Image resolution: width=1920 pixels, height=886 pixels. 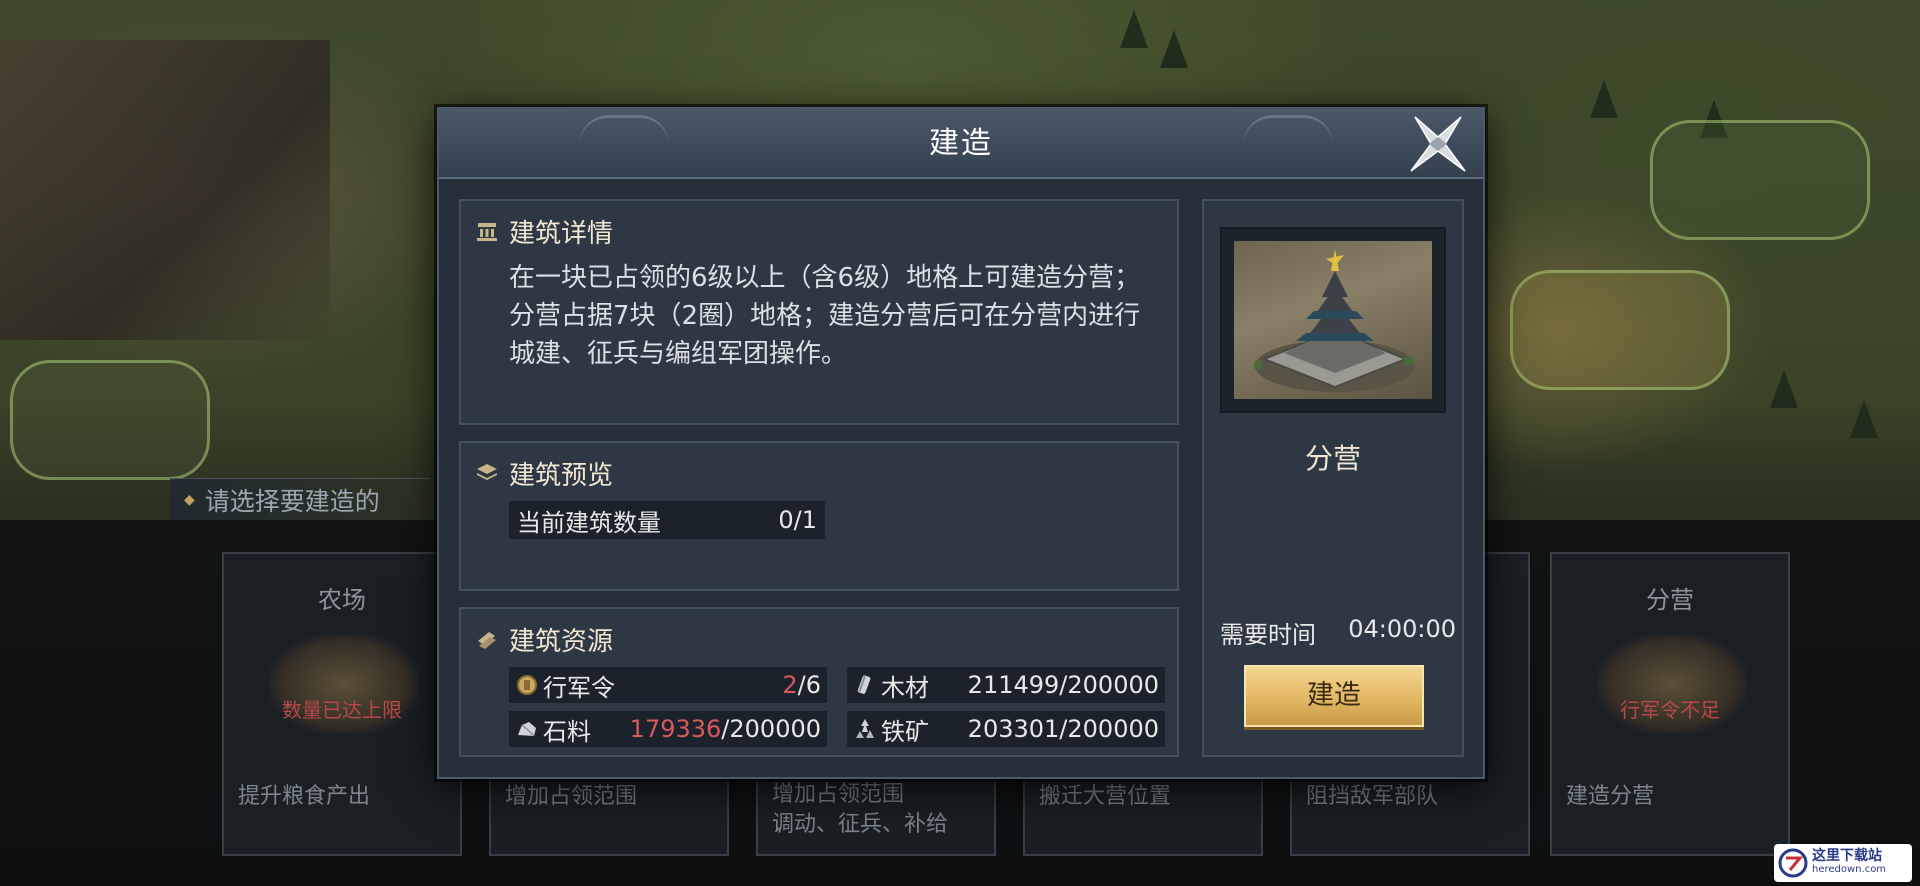 I want to click on building-preview-frame, so click(x=1333, y=320).